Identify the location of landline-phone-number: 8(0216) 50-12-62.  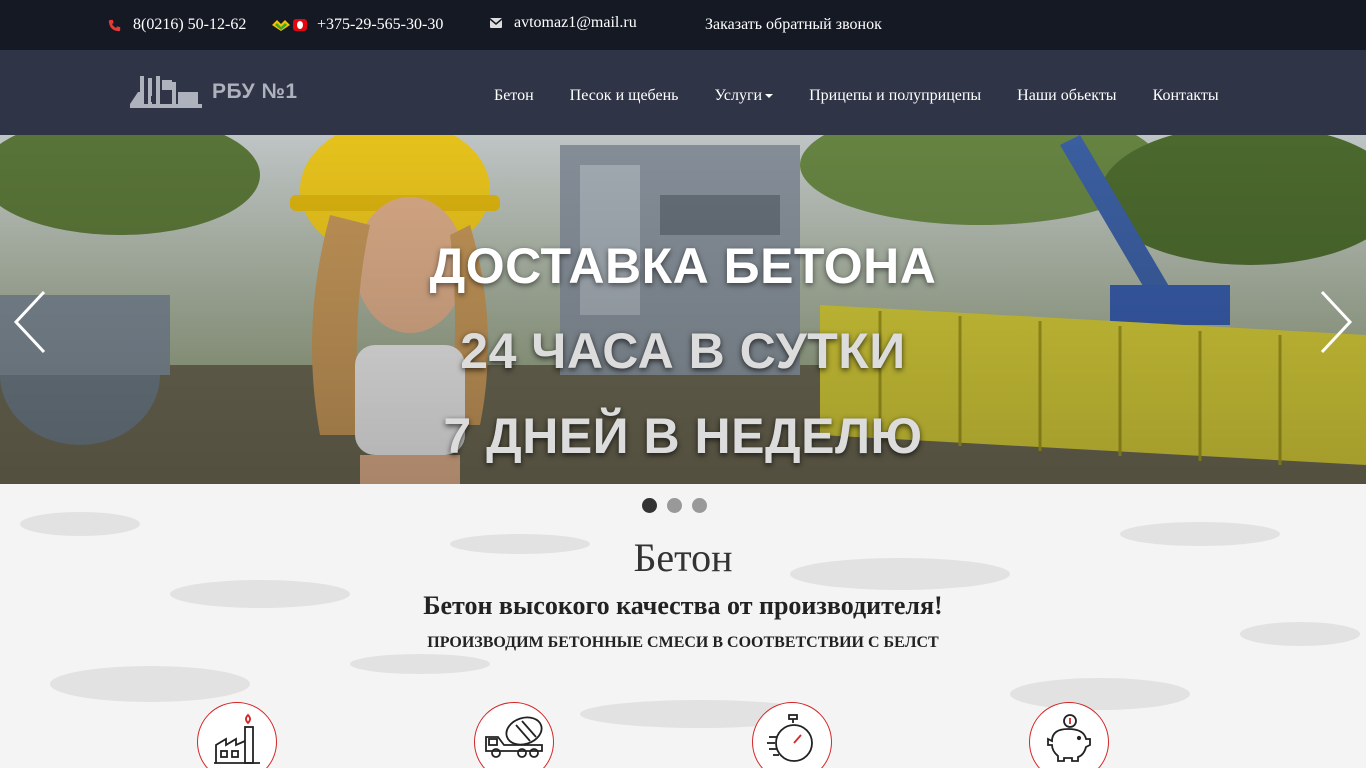
(190, 24).